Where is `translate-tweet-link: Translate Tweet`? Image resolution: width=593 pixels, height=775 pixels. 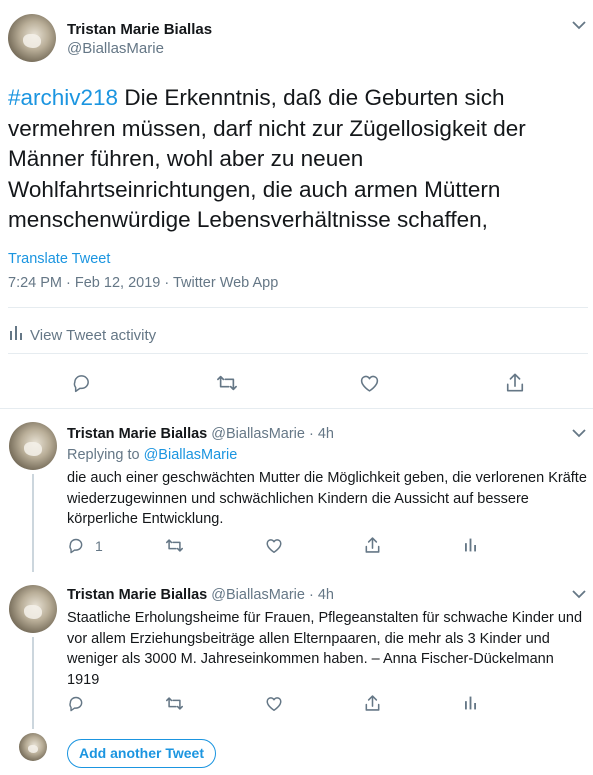
translate-tweet-link: Translate Tweet is located at coordinates (59, 259).